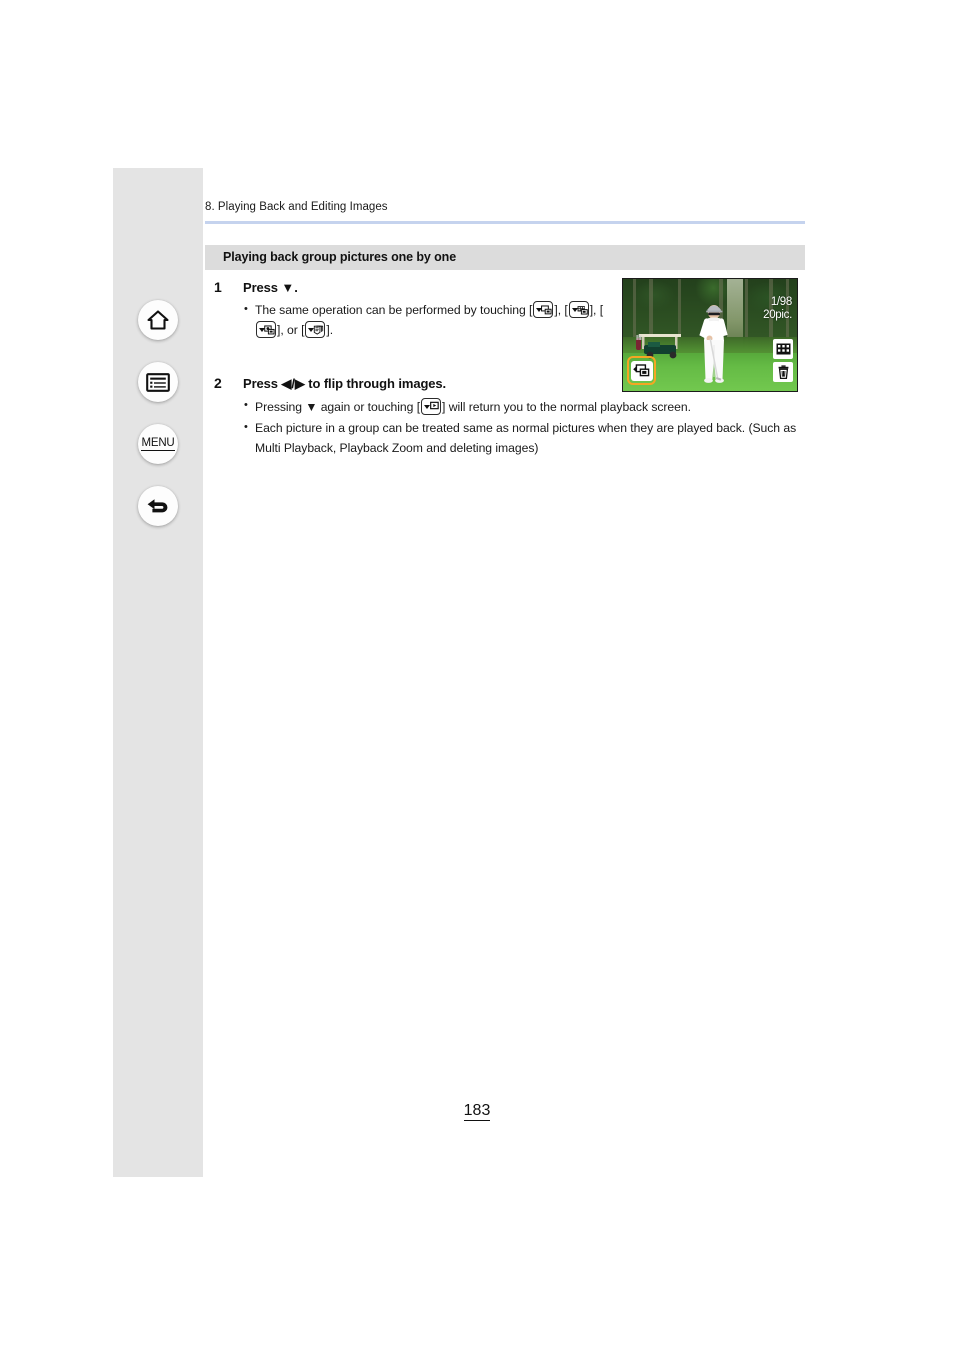 The width and height of the screenshot is (954, 1348). What do you see at coordinates (338, 406) in the screenshot?
I see `bullet2-text-pre: Pressing ▼ again or touching [` at bounding box center [338, 406].